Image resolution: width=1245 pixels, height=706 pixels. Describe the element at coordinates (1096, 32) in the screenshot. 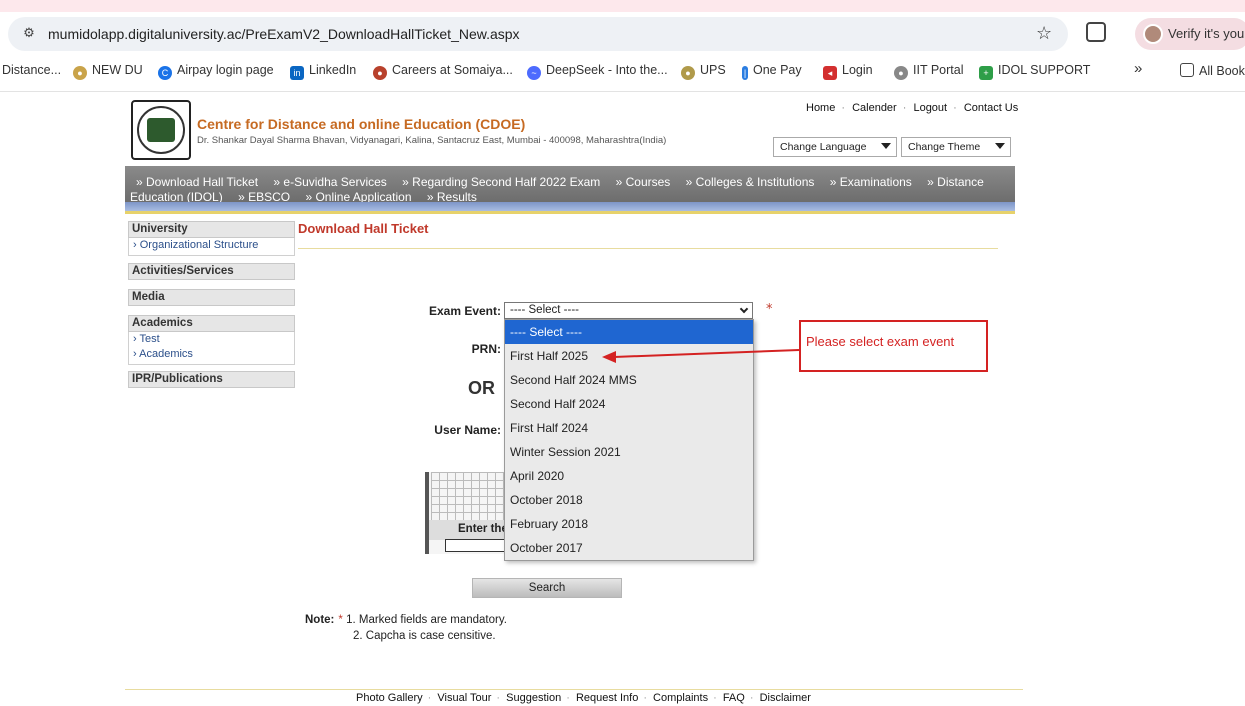

I see `extensions-icon` at that location.